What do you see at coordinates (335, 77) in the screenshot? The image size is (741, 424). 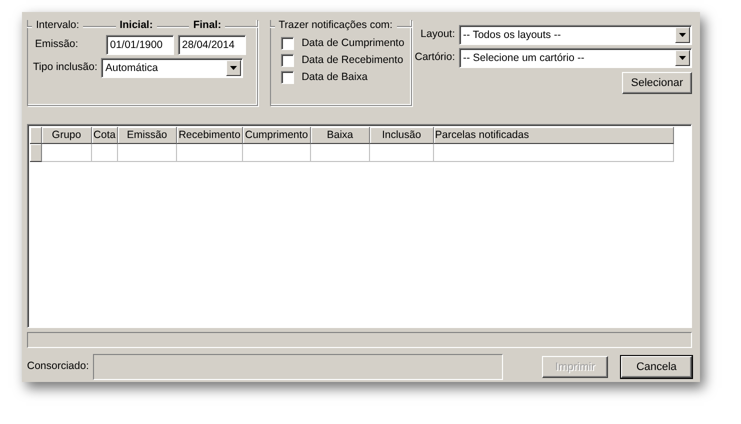 I see `checkbox-label: Data de Baixa` at bounding box center [335, 77].